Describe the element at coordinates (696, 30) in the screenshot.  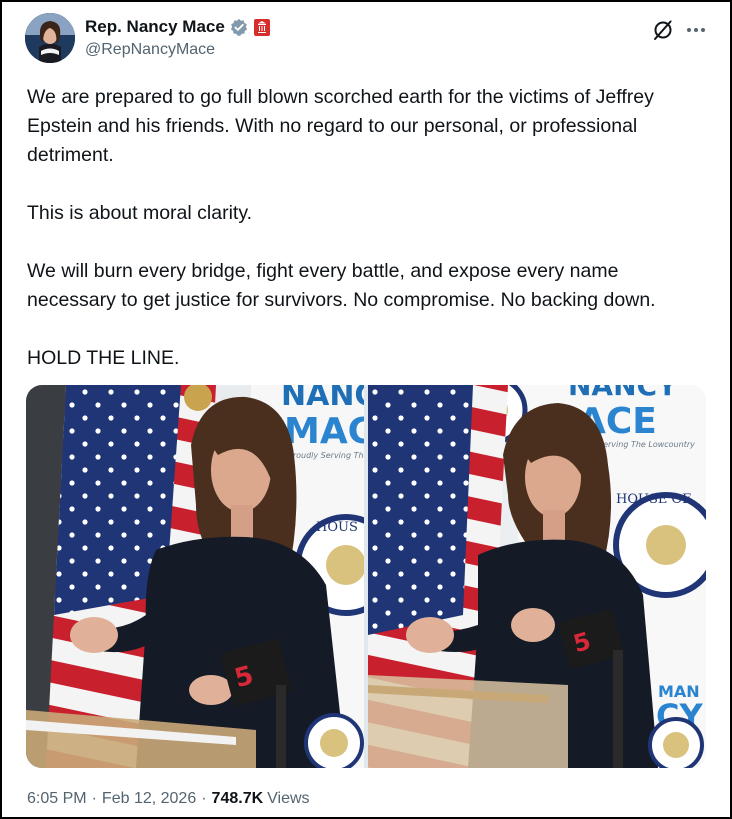
I see `more-options-icon` at that location.